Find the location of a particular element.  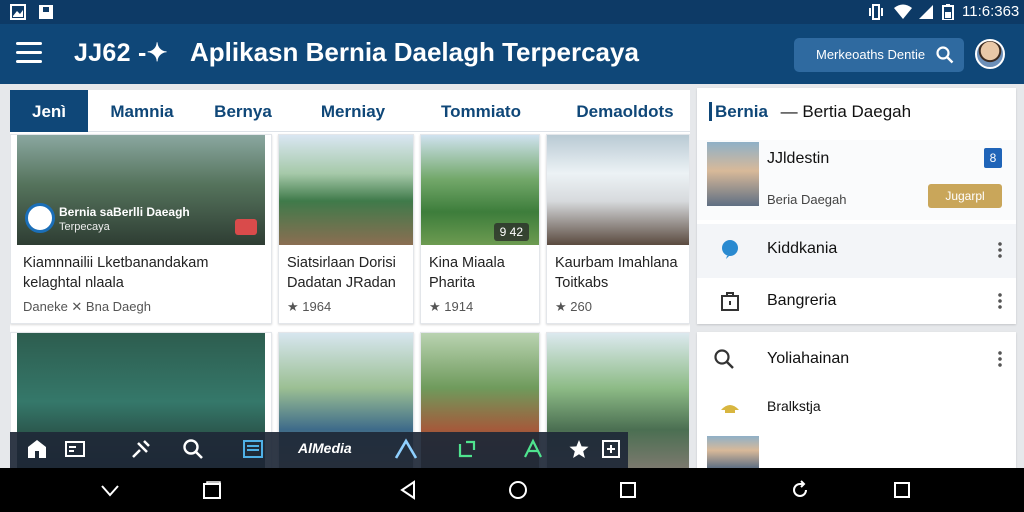

item-label: Kiddkania is located at coordinates (802, 248).